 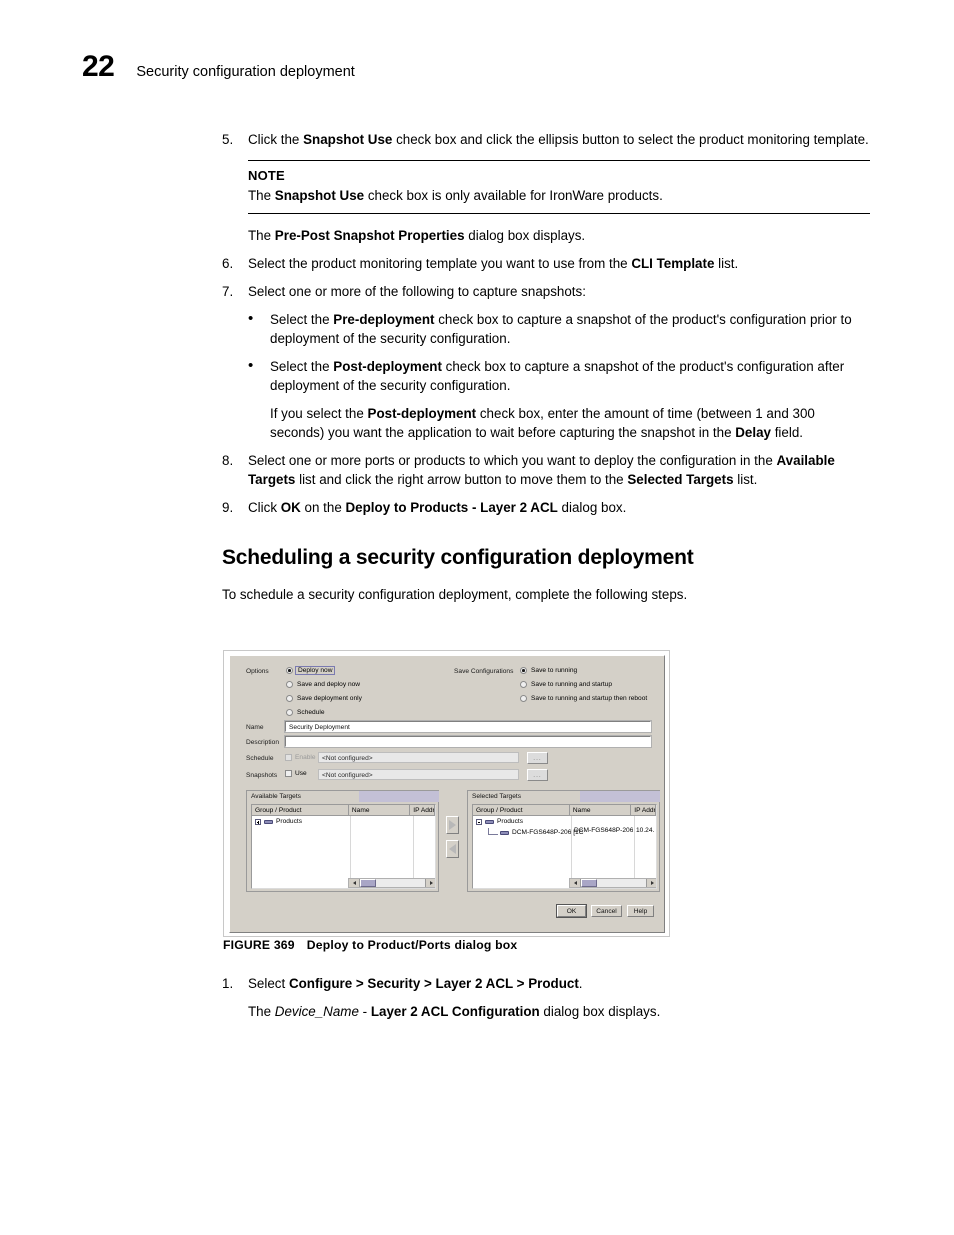 I want to click on name-input: Security Deployment, so click(x=468, y=726).